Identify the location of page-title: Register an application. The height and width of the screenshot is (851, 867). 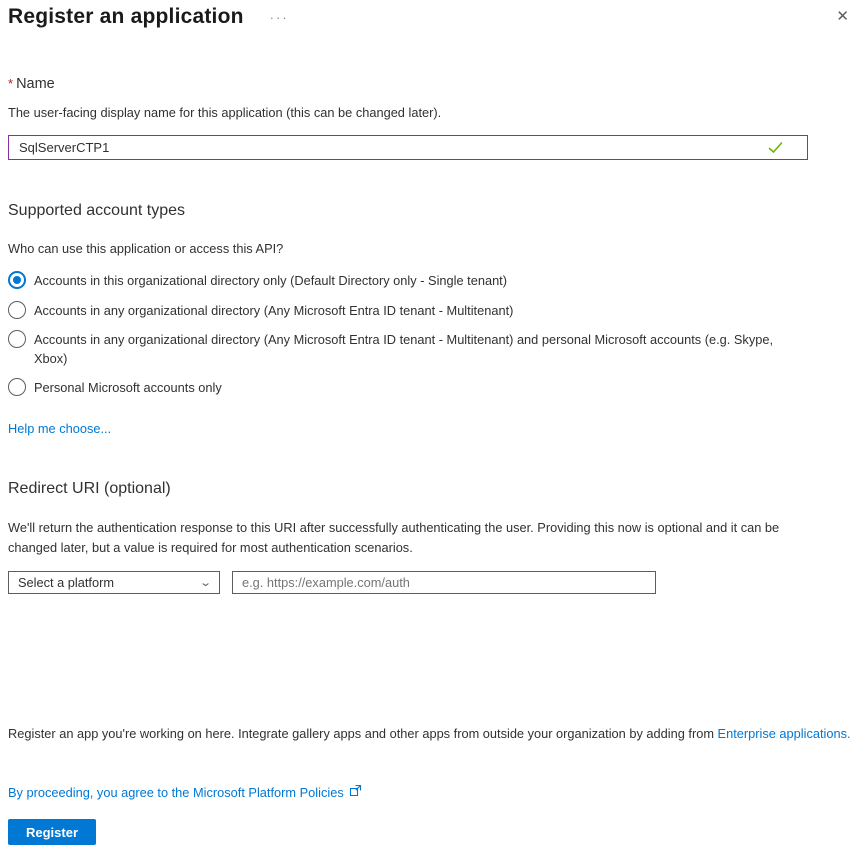
(126, 16).